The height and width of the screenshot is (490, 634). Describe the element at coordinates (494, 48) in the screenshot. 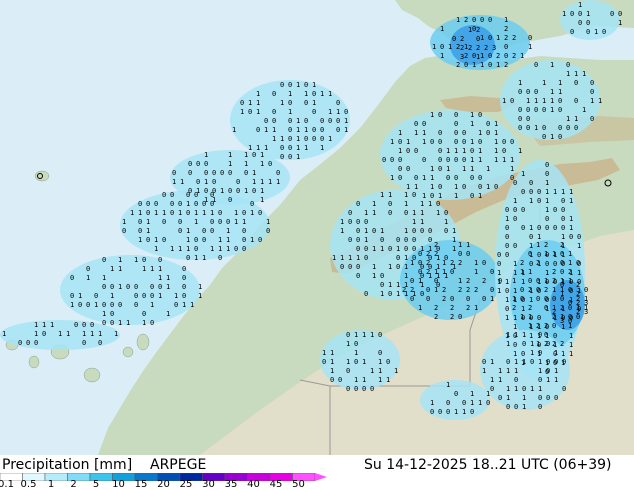

I see `precip-value: 3` at that location.